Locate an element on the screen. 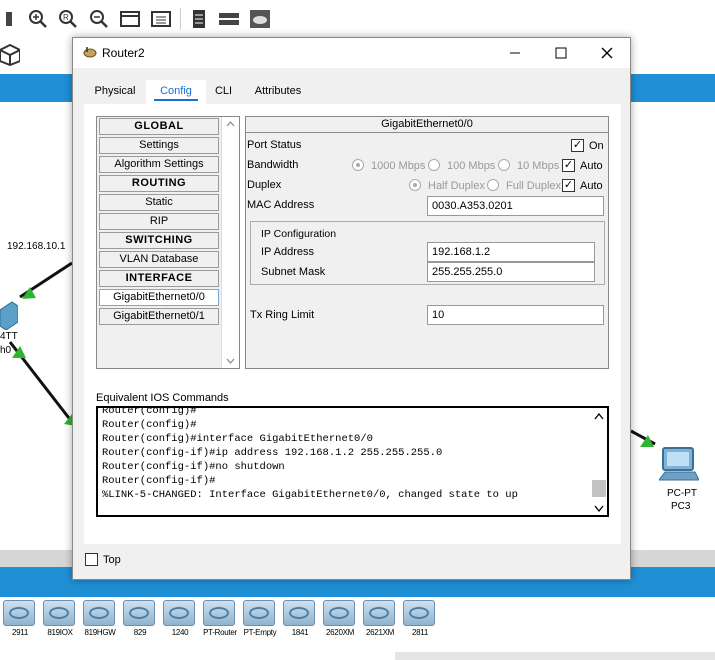 This screenshot has width=715, height=660. device-item: 829 is located at coordinates (140, 618).